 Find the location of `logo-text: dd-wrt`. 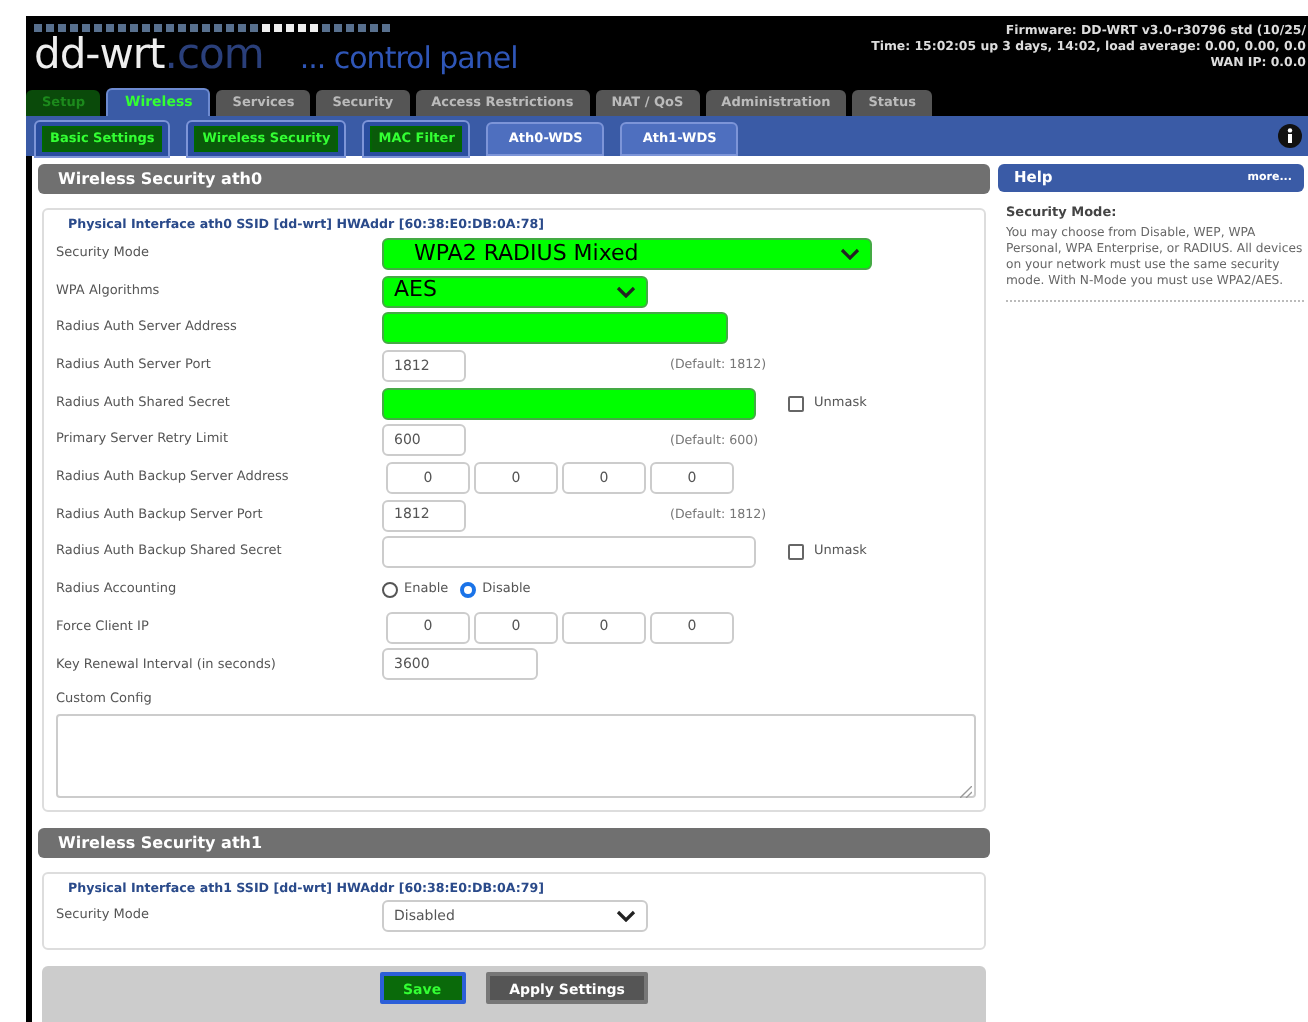

logo-text: dd-wrt is located at coordinates (99, 54).